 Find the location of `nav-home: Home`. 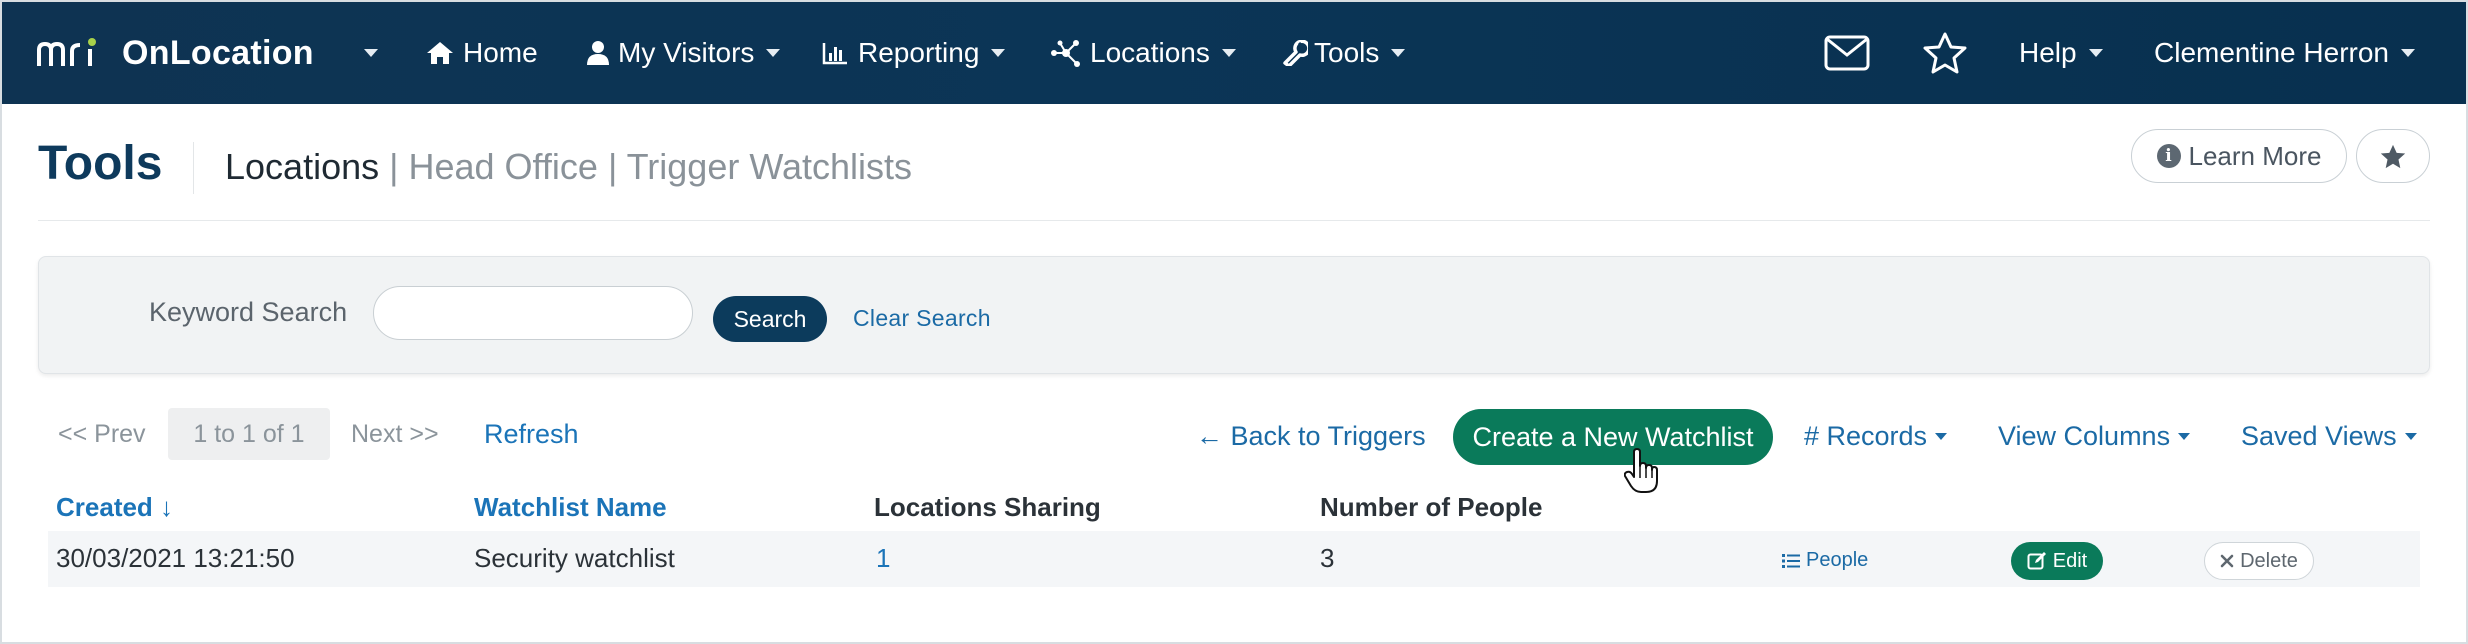

nav-home: Home is located at coordinates (481, 53).